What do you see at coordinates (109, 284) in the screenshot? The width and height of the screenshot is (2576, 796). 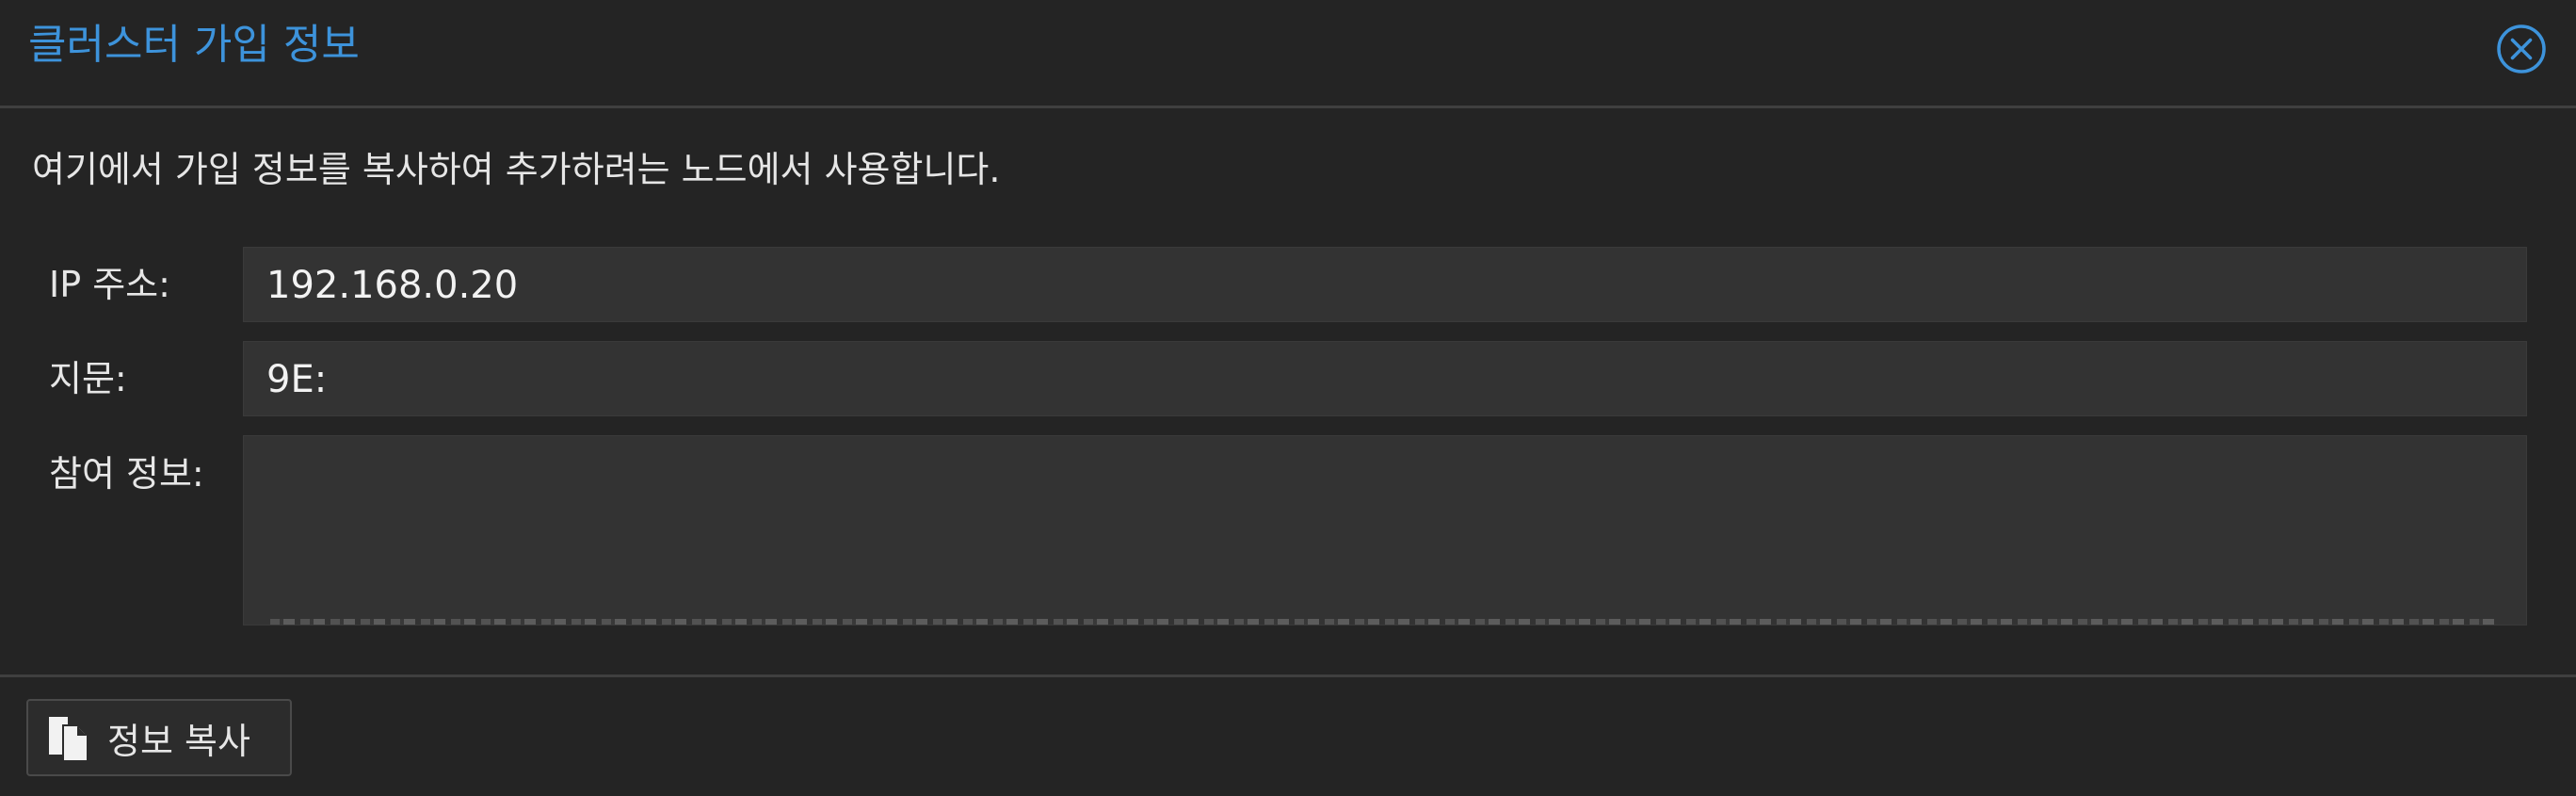 I see `ip-address-label: IP 주소:` at bounding box center [109, 284].